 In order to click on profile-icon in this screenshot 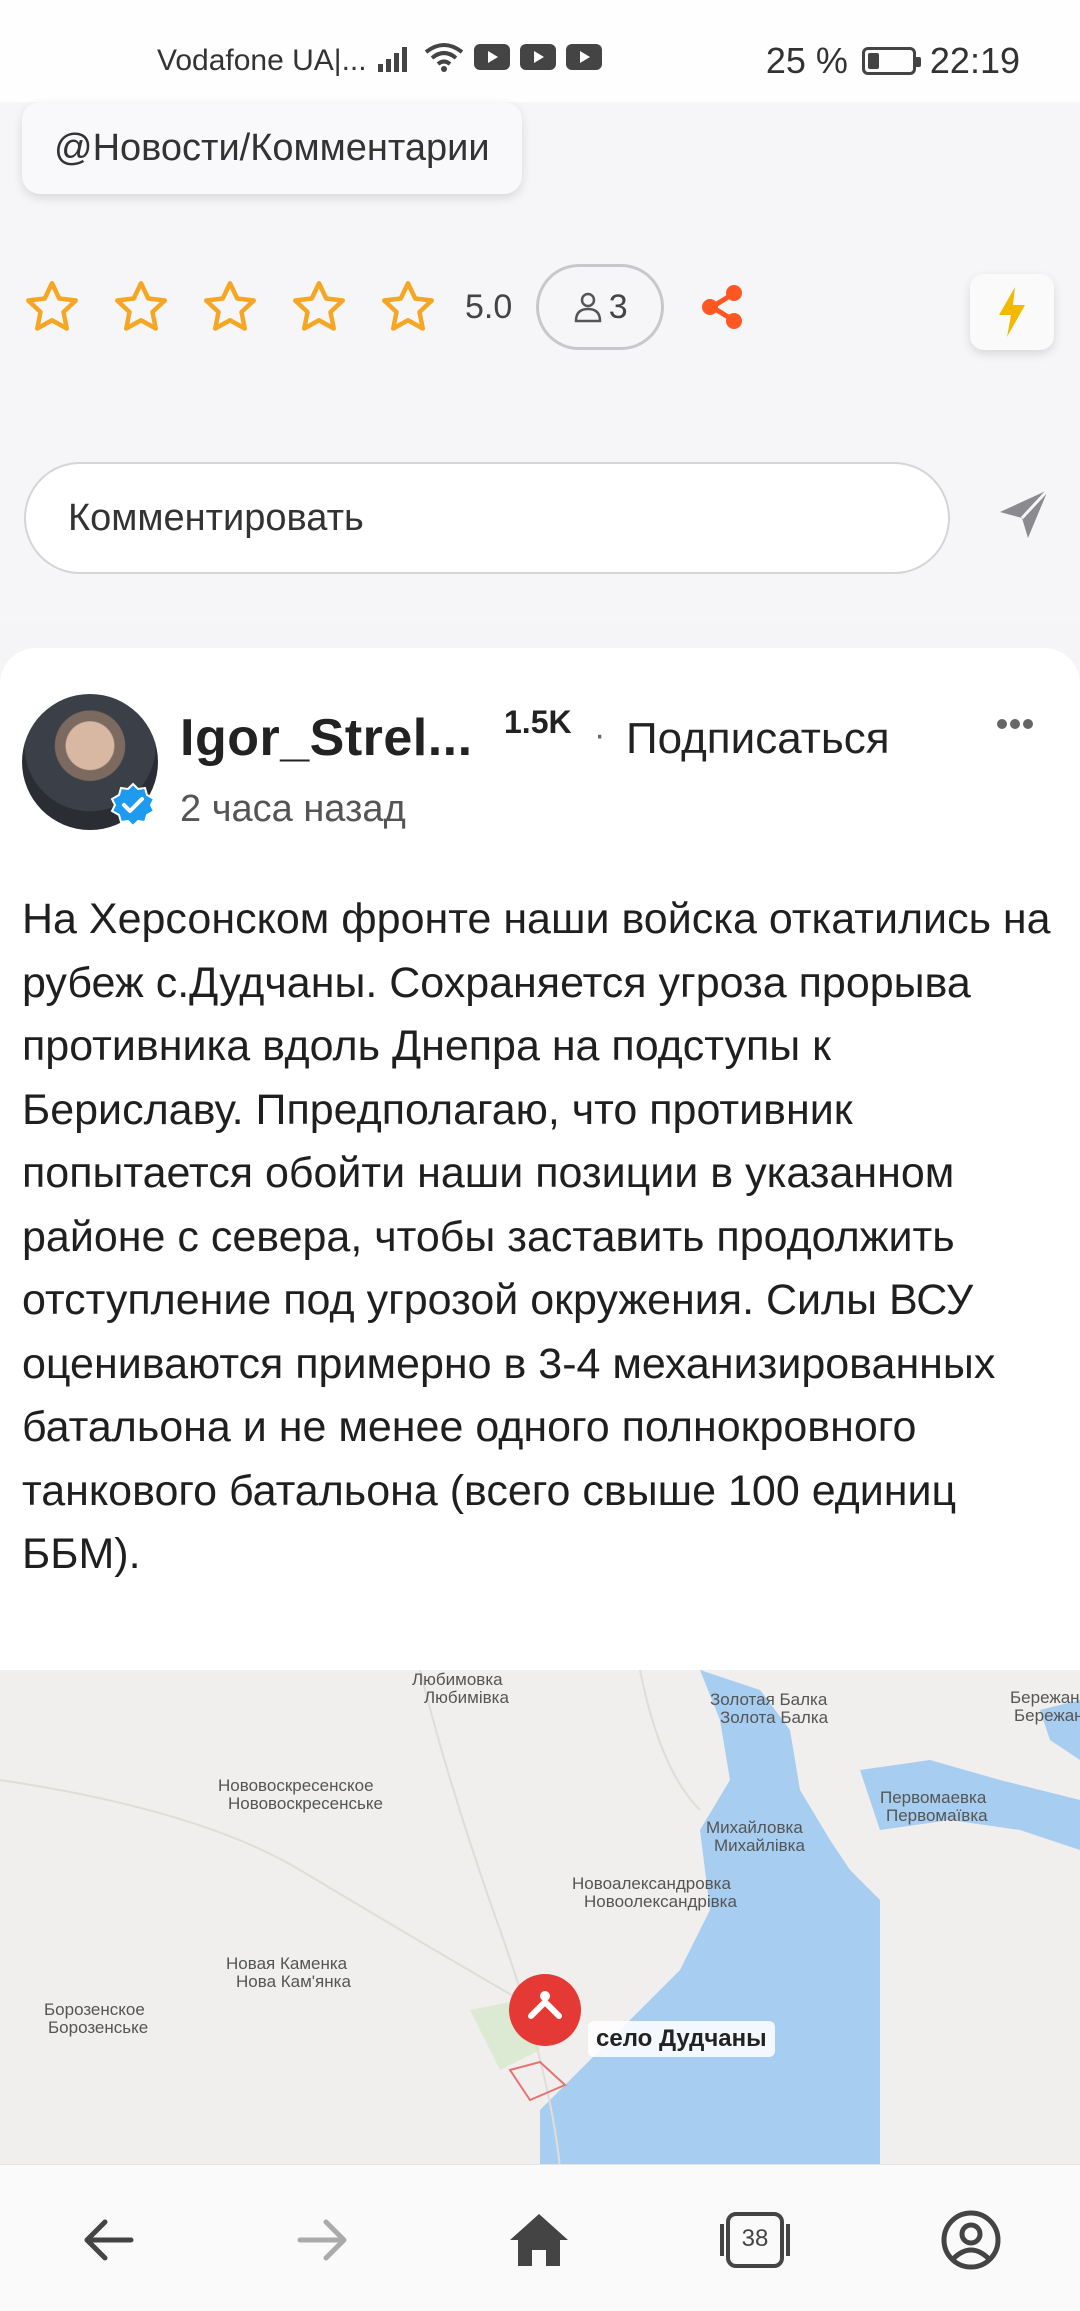, I will do `click(971, 2240)`.